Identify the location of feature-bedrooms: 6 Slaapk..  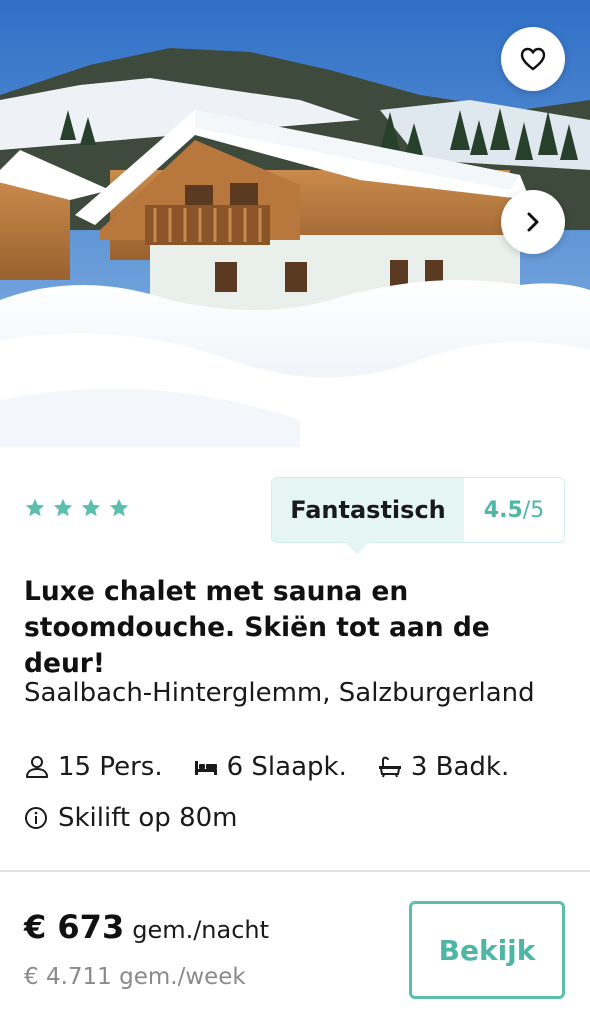
(270, 767).